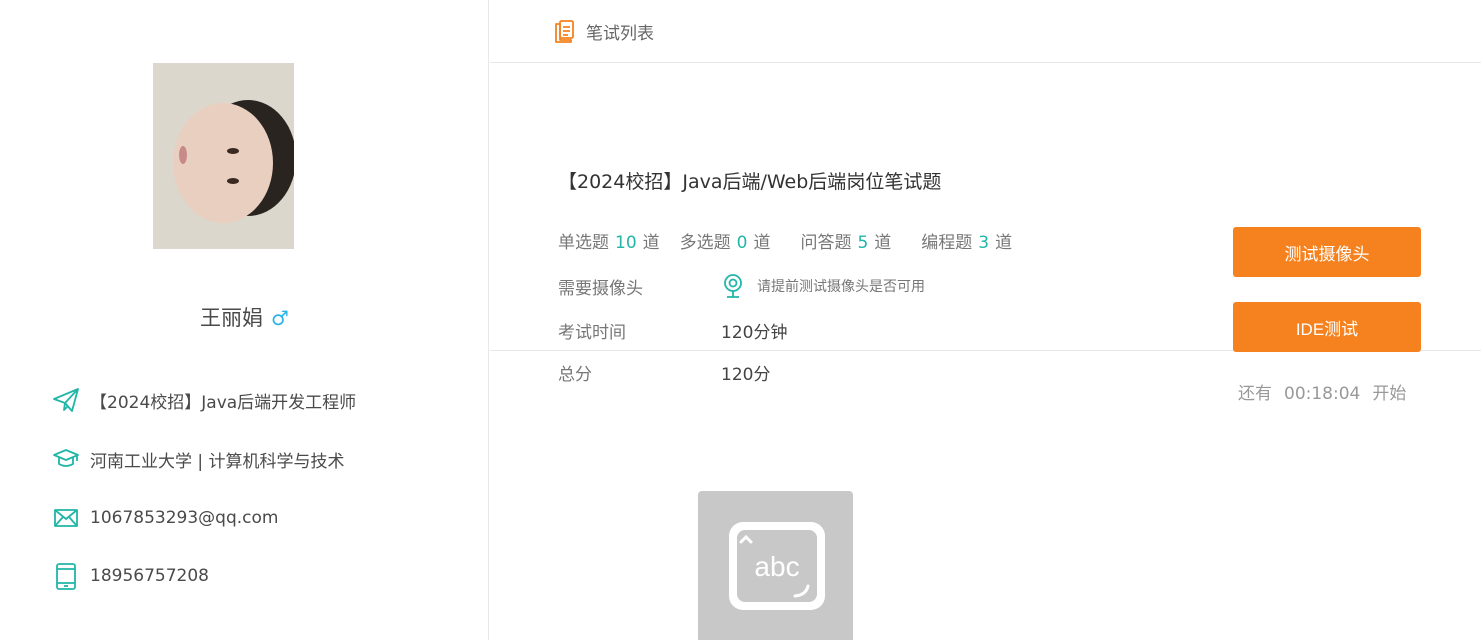 This screenshot has width=1481, height=640. Describe the element at coordinates (754, 333) in the screenshot. I see `time-value: 120分钟` at that location.